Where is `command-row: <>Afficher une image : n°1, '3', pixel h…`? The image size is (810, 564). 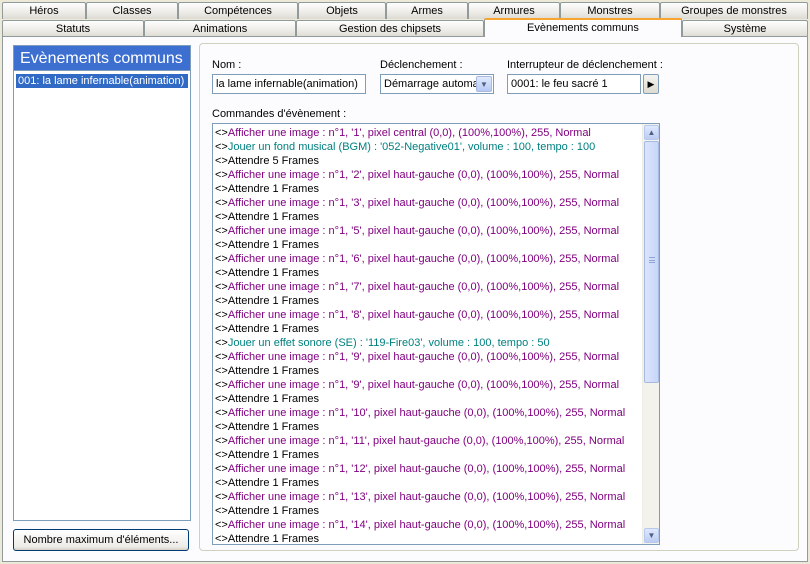
command-row: <>Afficher une image : n°1, '3', pixel h… is located at coordinates (428, 203).